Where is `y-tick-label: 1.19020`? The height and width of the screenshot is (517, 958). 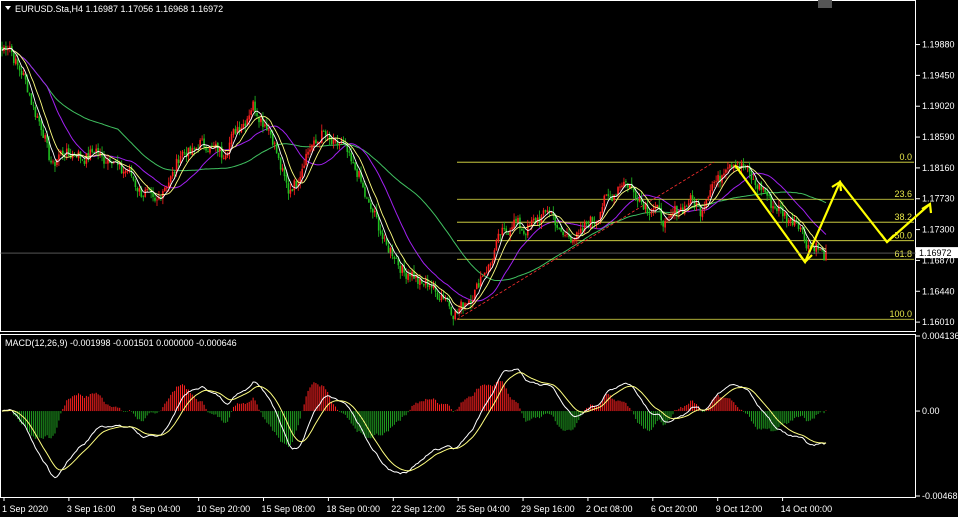 y-tick-label: 1.19020 is located at coordinates (938, 106).